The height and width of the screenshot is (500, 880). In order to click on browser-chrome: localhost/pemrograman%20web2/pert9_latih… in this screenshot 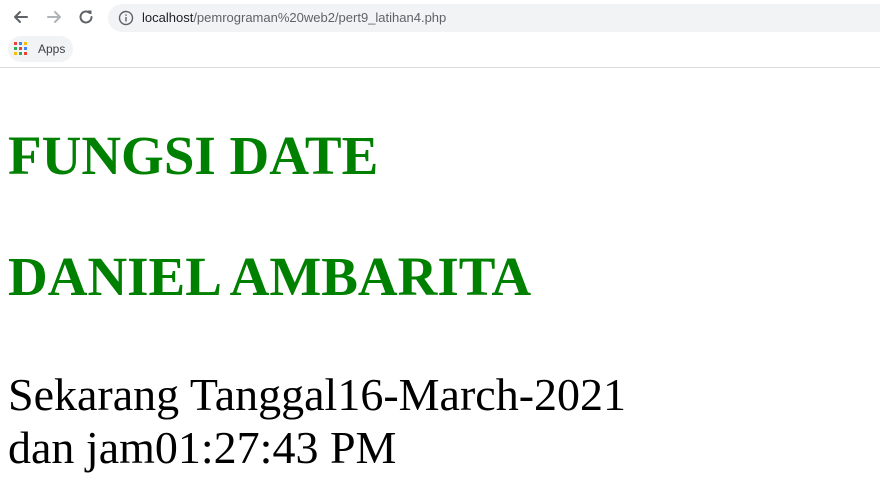, I will do `click(440, 34)`.